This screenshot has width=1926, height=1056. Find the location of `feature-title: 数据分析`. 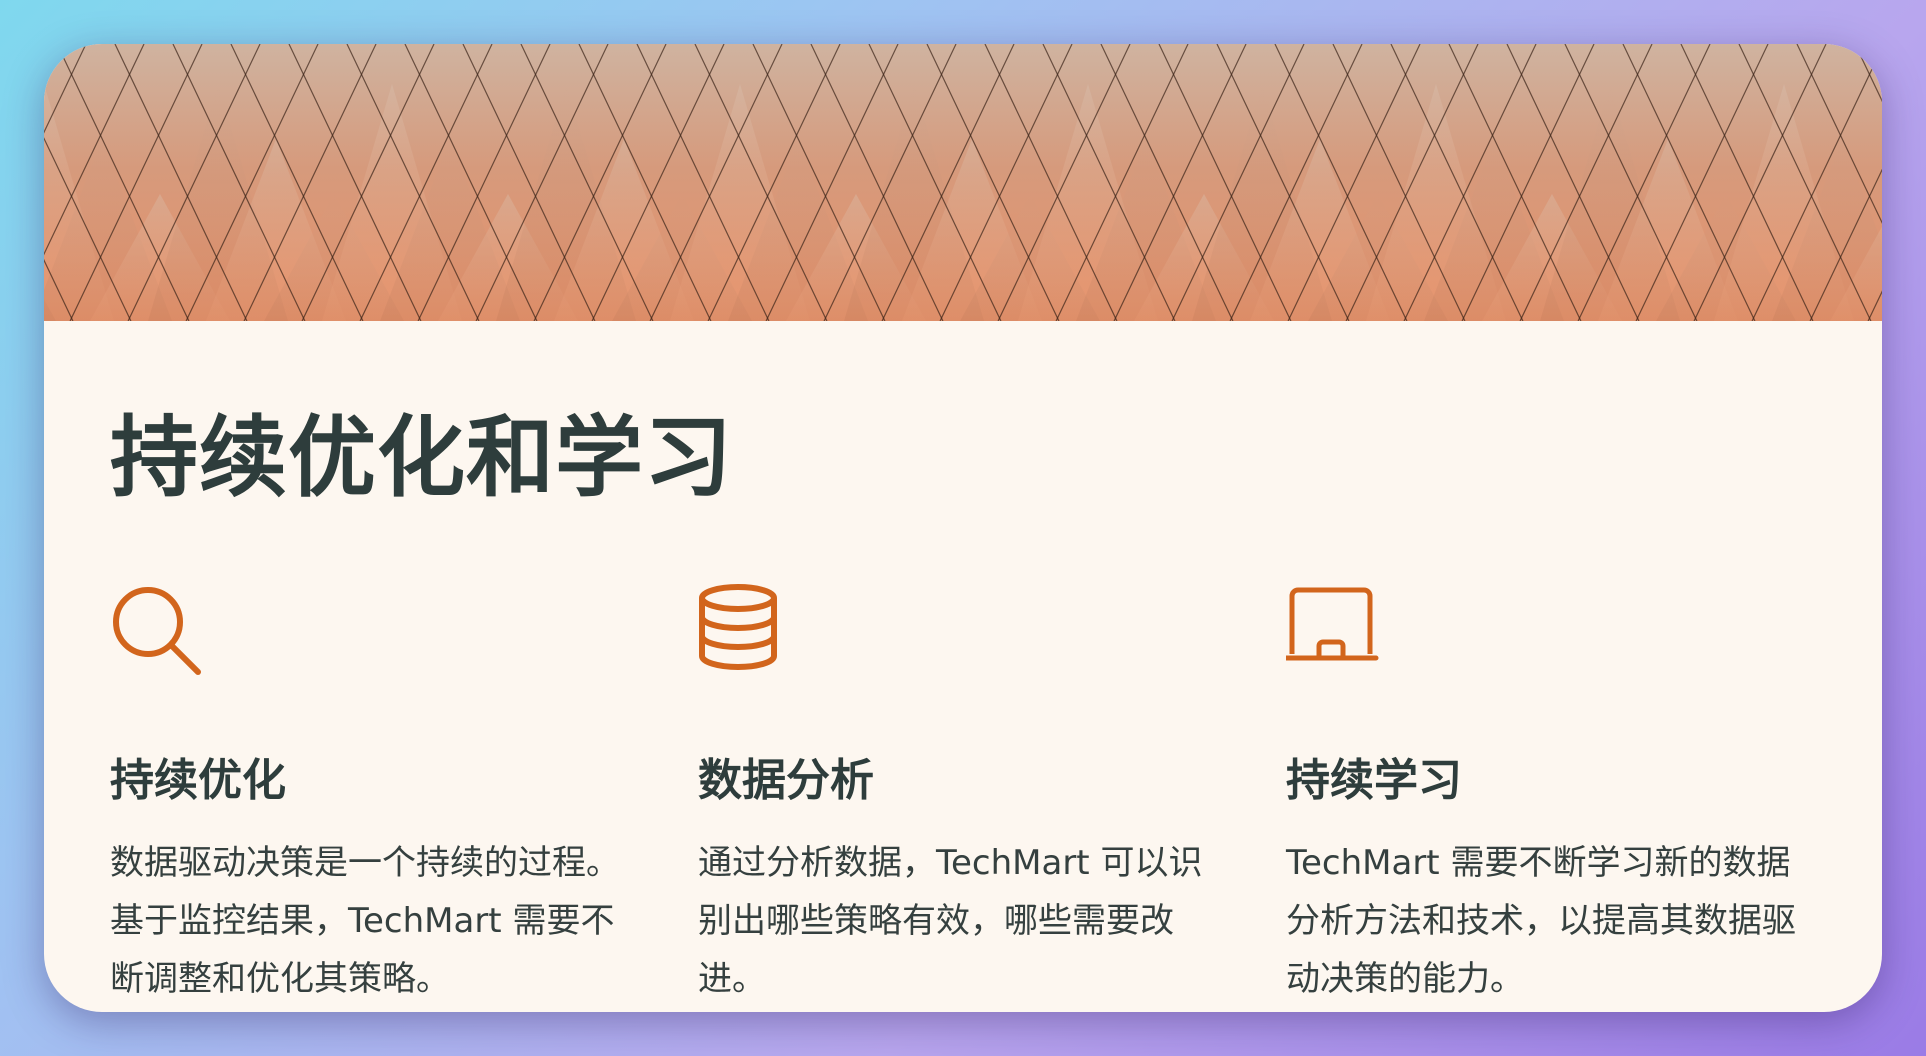

feature-title: 数据分析 is located at coordinates (786, 780).